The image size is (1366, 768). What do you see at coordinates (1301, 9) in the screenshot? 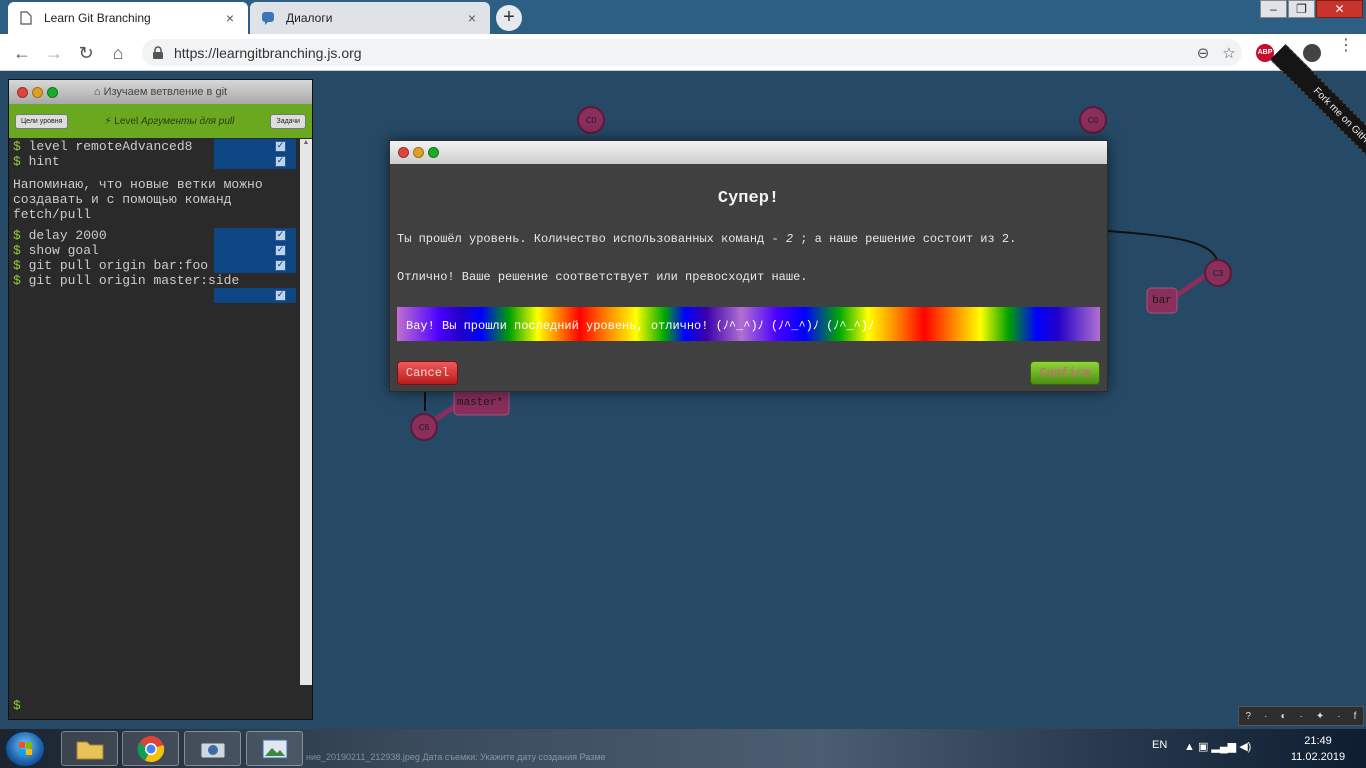
I see `maximize-button: ❐` at bounding box center [1301, 9].